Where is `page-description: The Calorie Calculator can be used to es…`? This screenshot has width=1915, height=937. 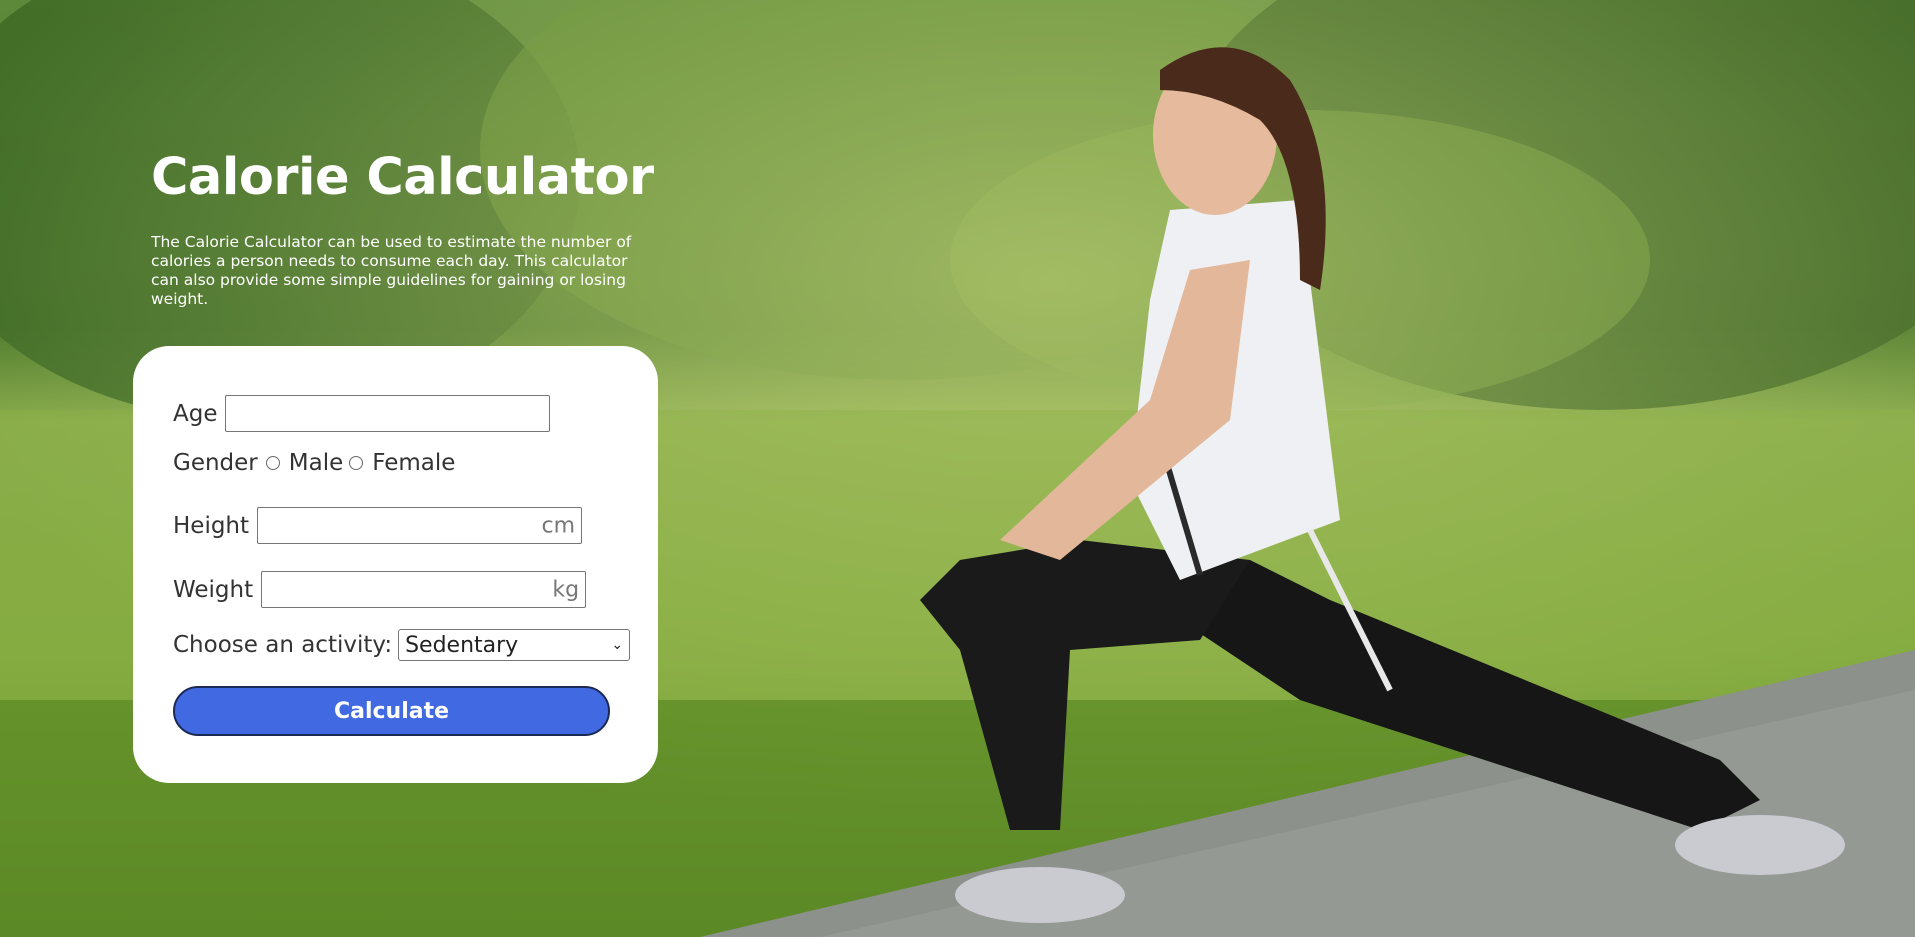
page-description: The Calorie Calculator can be used to es… is located at coordinates (391, 270).